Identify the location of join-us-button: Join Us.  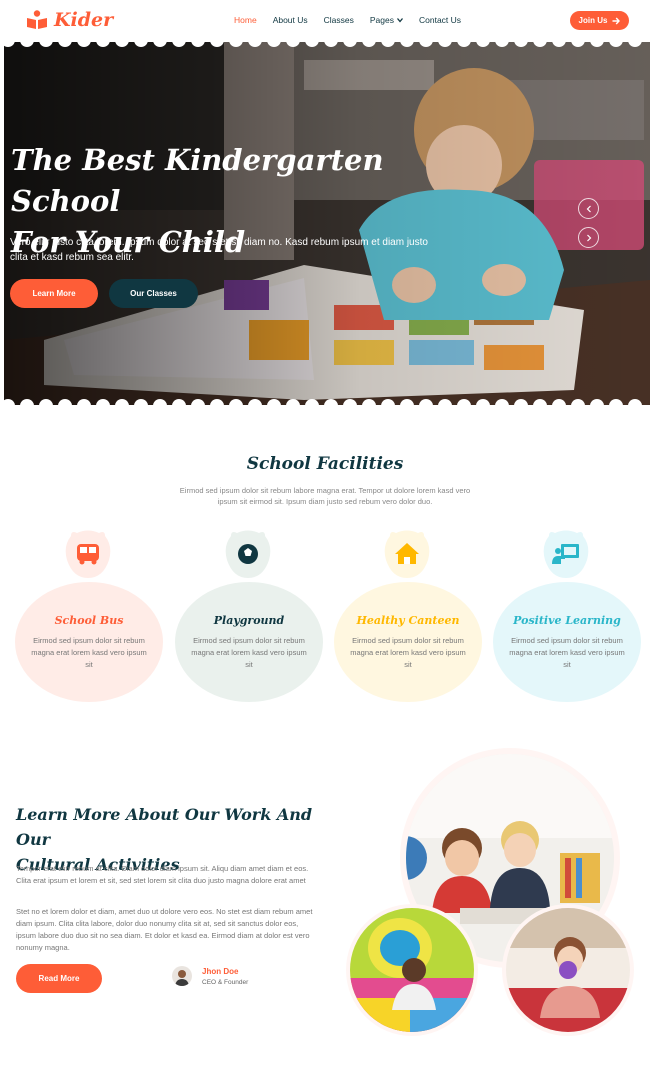
(599, 20).